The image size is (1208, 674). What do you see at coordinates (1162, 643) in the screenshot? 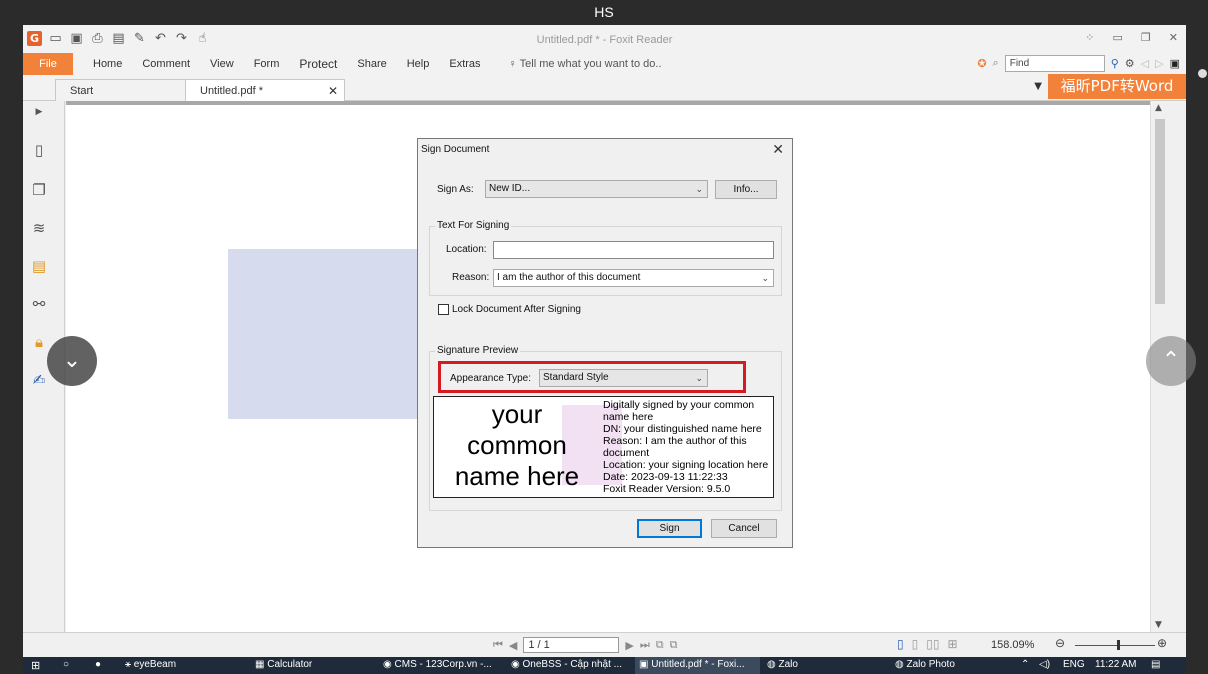
I see `zoom-in-icon: ⊕` at bounding box center [1162, 643].